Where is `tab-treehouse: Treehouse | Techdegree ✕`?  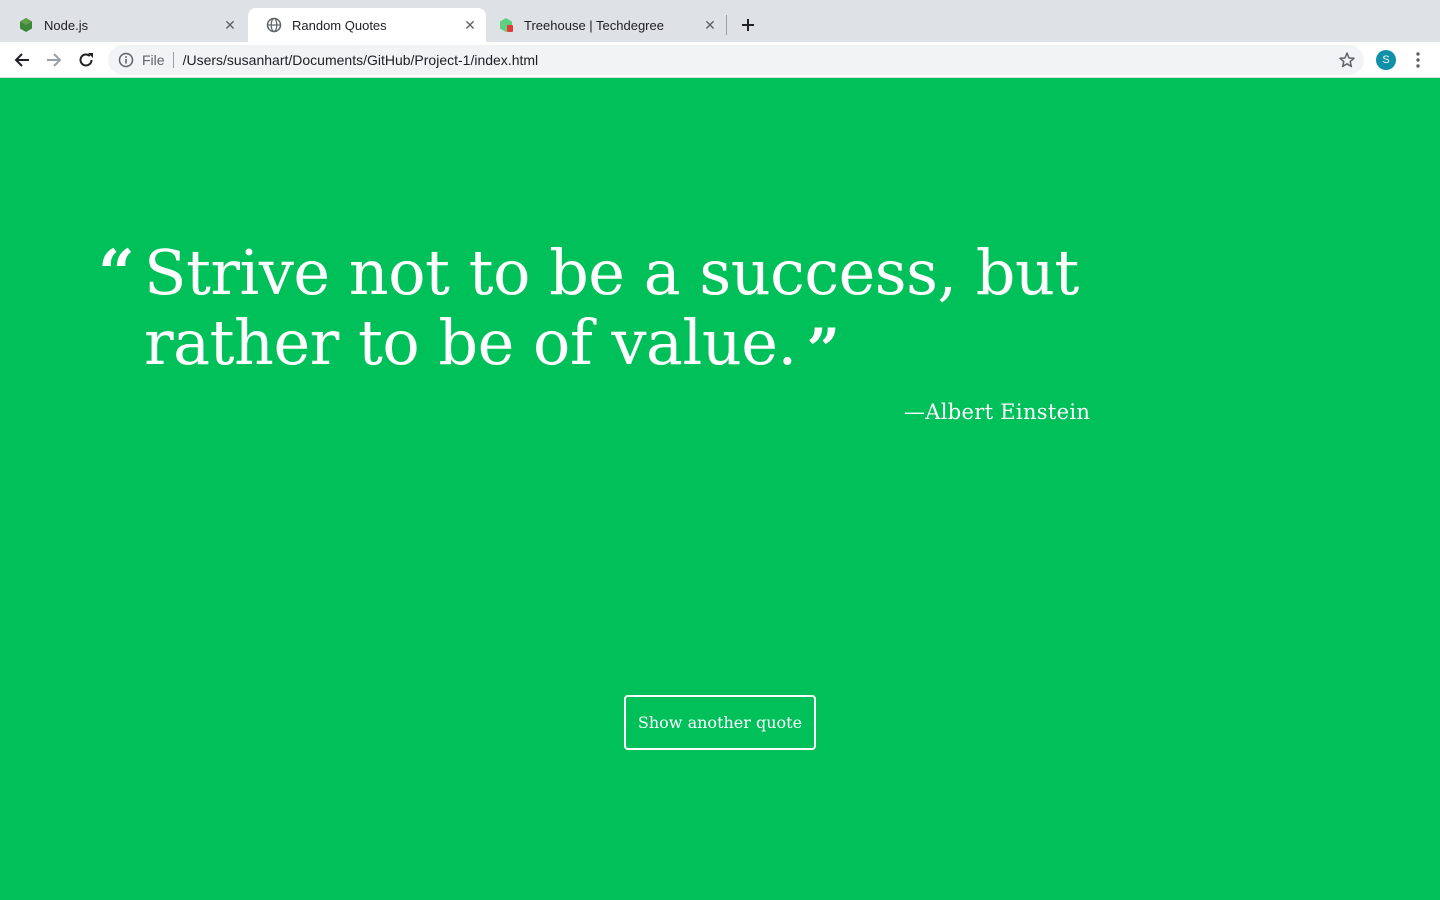
tab-treehouse: Treehouse | Techdegree ✕ is located at coordinates (607, 25).